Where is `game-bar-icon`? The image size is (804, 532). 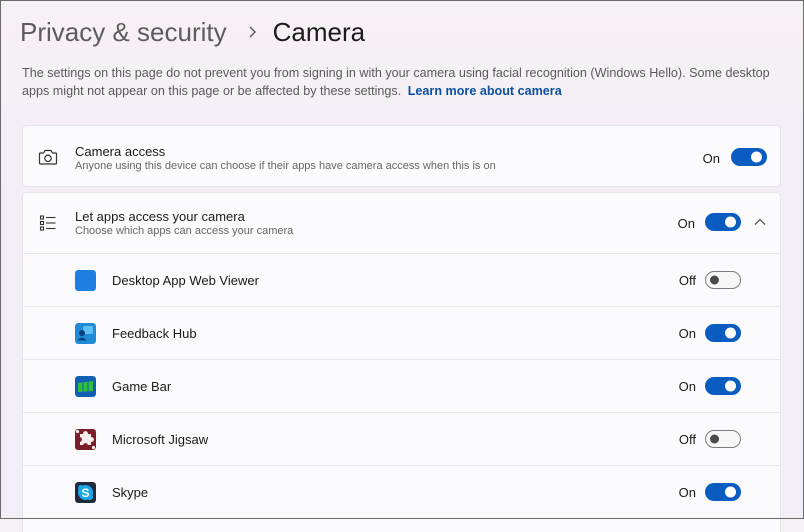 game-bar-icon is located at coordinates (85, 386).